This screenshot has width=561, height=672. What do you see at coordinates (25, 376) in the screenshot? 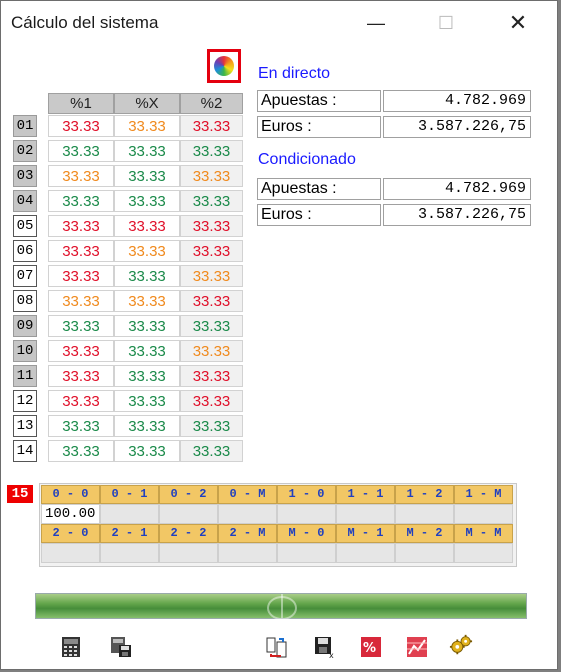
I see `row-label-11: 11` at bounding box center [25, 376].